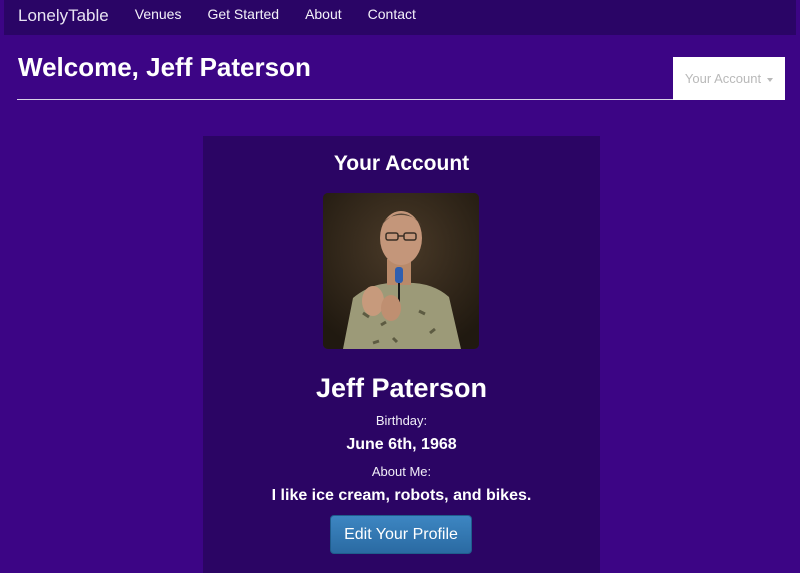 Image resolution: width=800 pixels, height=573 pixels. I want to click on nav-link-get-started: Get Started, so click(243, 14).